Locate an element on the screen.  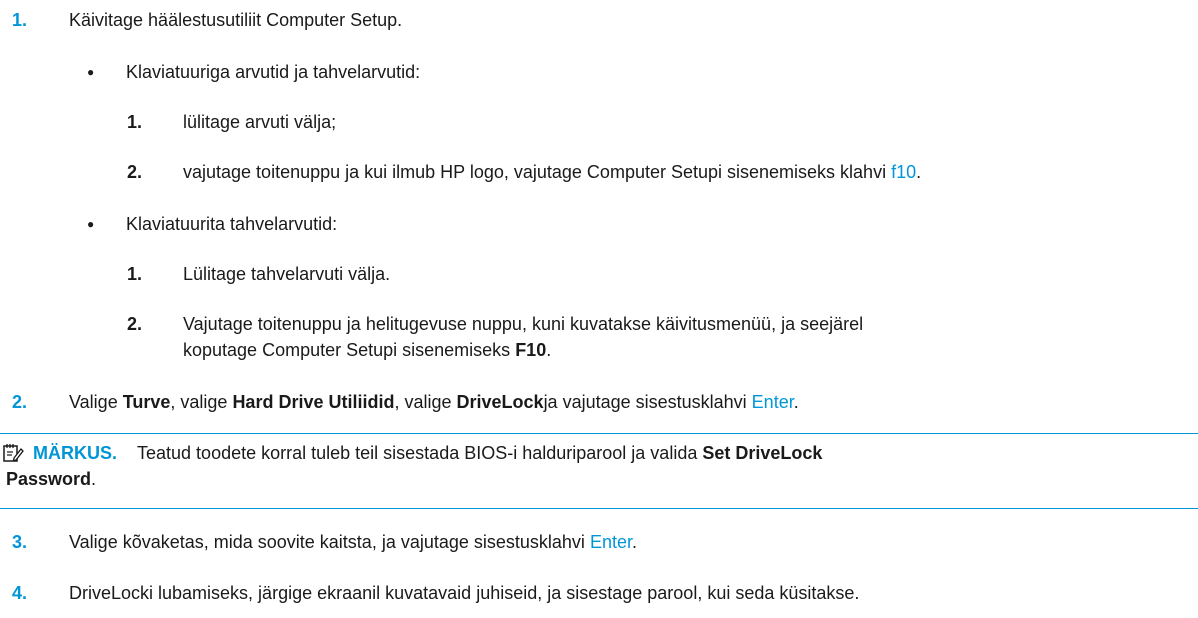
f10-key: F10 is located at coordinates (531, 350).